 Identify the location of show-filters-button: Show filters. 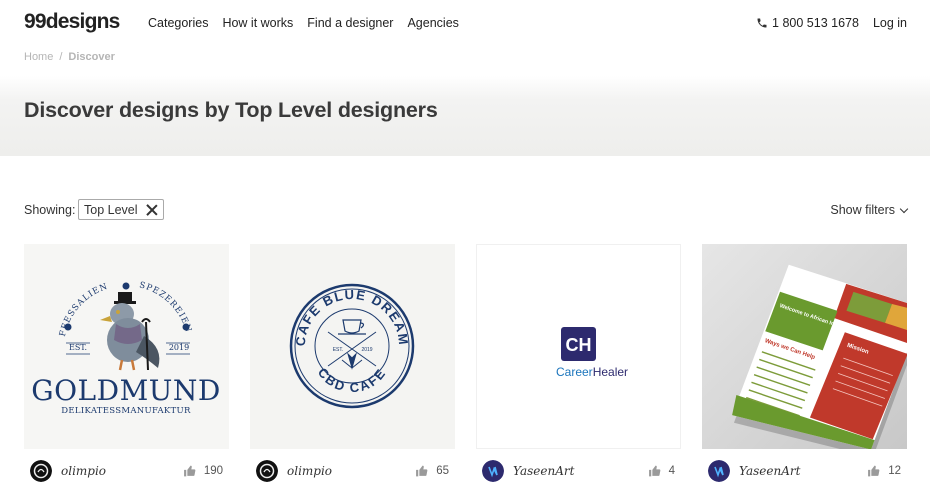
(869, 210).